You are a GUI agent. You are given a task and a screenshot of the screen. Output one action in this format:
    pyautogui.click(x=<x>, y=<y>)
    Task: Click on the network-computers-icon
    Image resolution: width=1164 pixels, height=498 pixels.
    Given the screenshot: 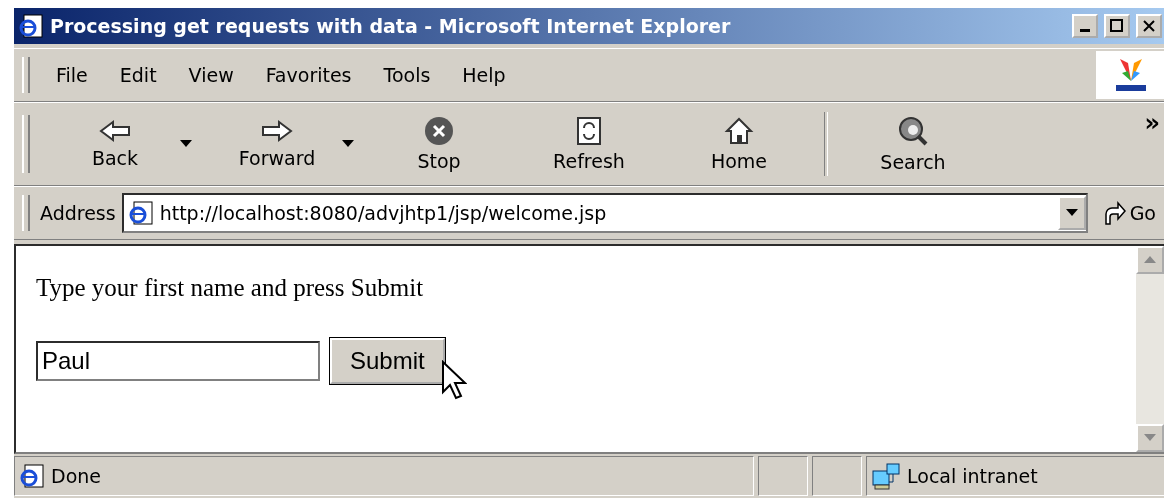 What is the action you would take?
    pyautogui.click(x=886, y=476)
    